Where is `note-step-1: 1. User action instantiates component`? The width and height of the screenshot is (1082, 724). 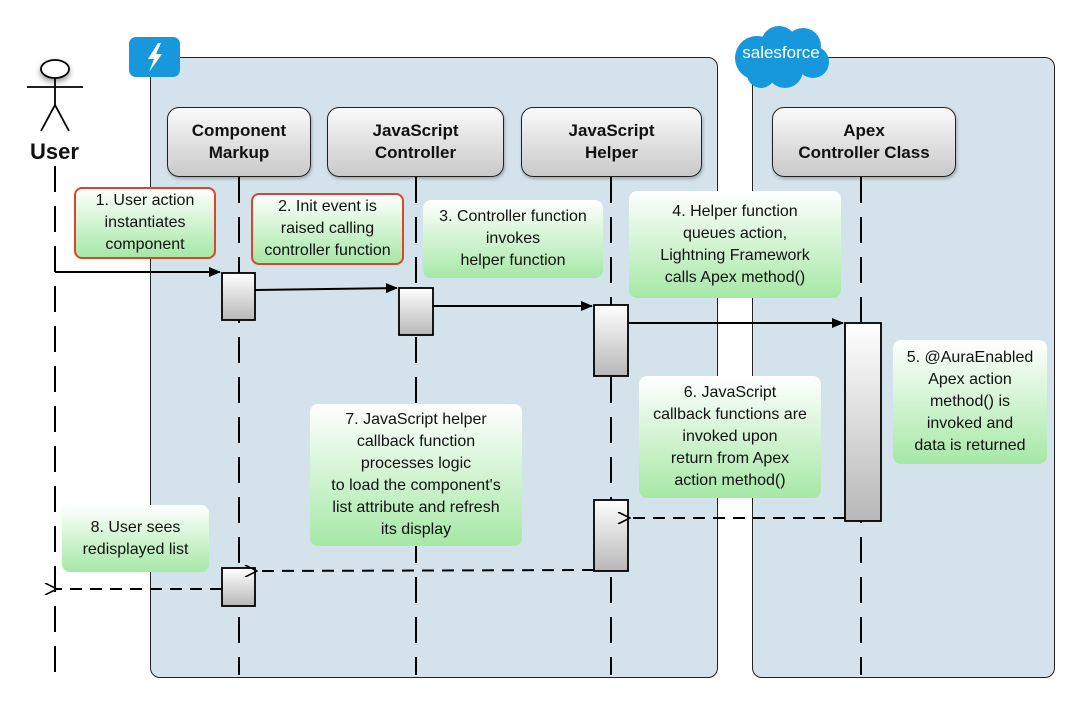 note-step-1: 1. User action instantiates component is located at coordinates (145, 223).